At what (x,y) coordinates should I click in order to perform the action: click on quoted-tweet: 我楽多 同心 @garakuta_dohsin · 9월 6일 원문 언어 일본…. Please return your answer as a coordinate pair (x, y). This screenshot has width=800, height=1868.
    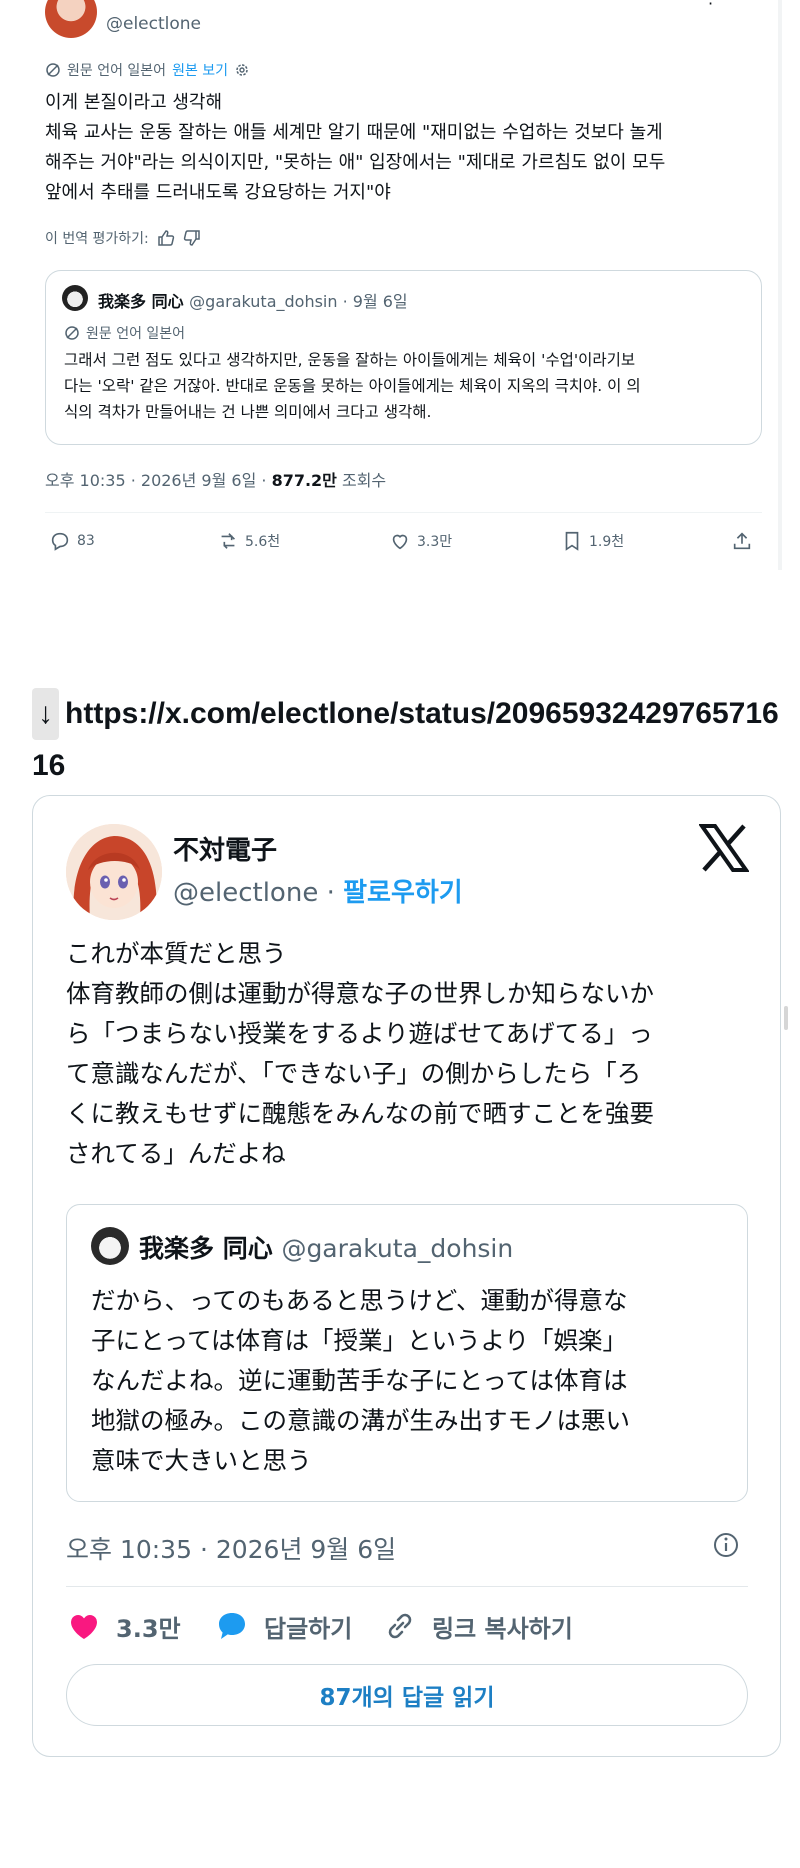
    Looking at the image, I should click on (403, 357).